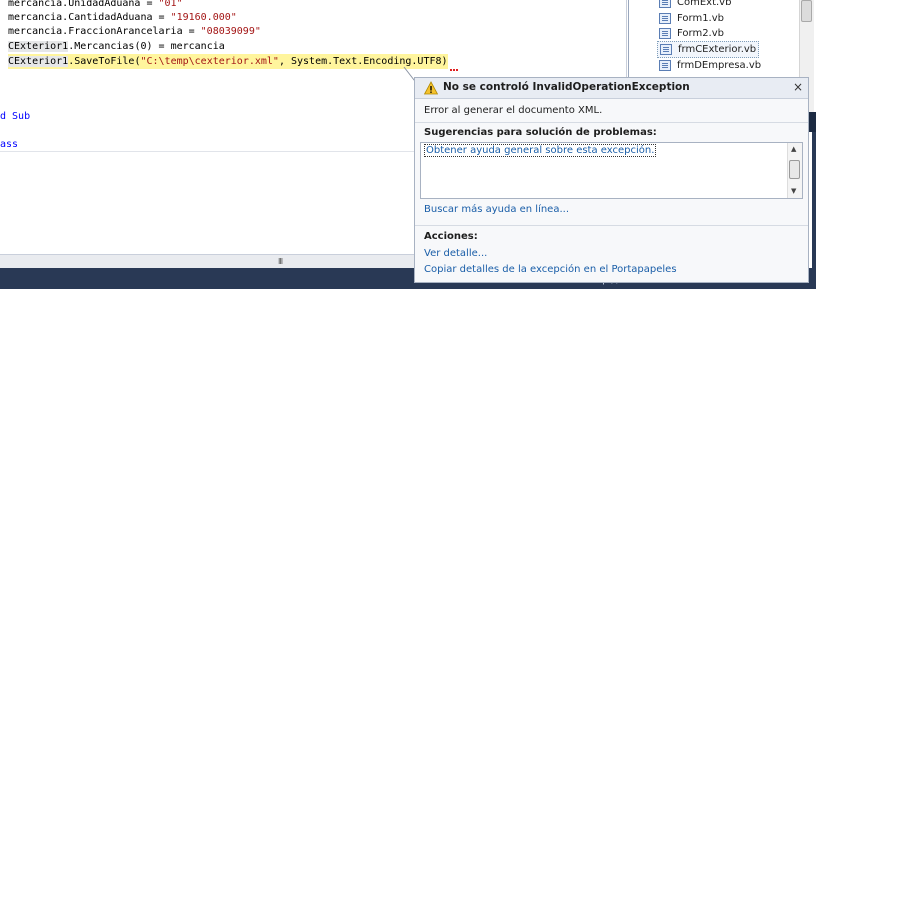 The image size is (900, 900). Describe the element at coordinates (793, 149) in the screenshot. I see `scroll-up-icon: ▲` at that location.